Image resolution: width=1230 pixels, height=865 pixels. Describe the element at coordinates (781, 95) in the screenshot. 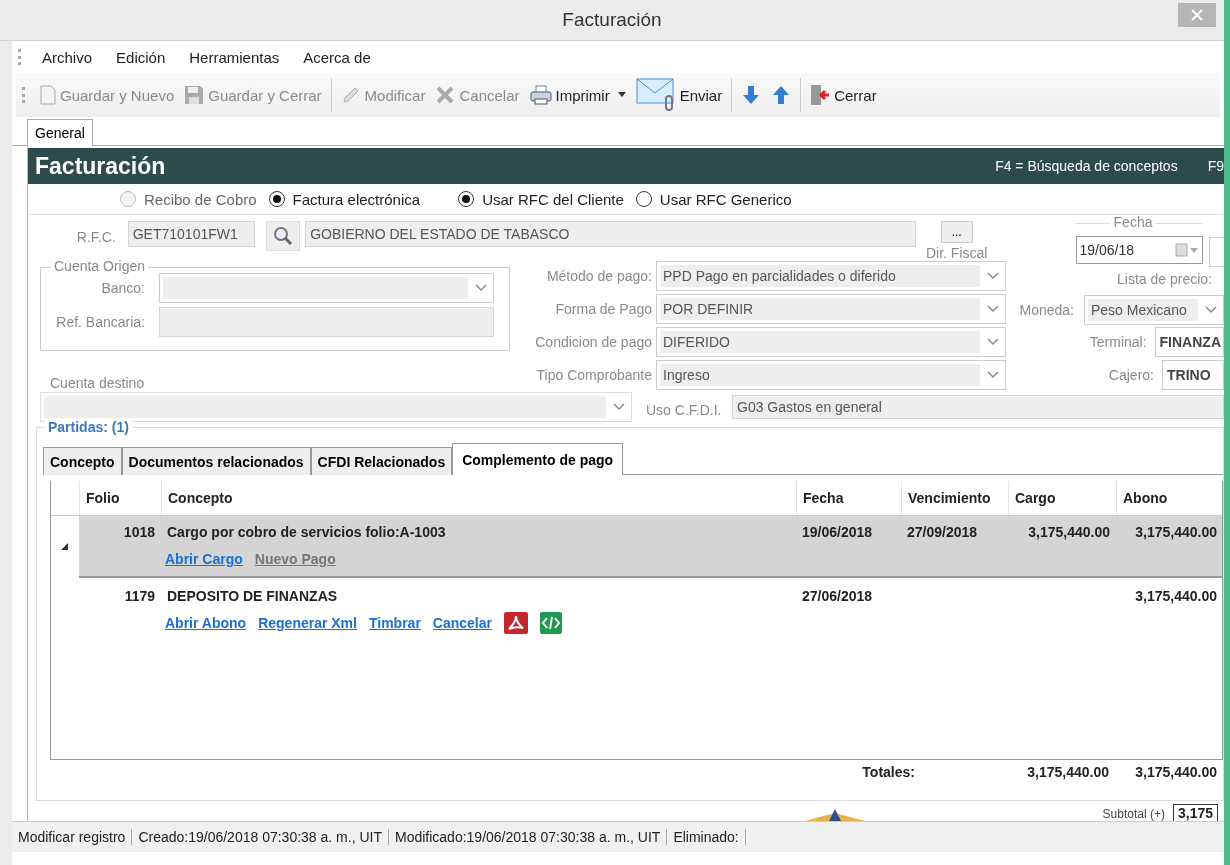

I see `up-arrow-icon` at that location.